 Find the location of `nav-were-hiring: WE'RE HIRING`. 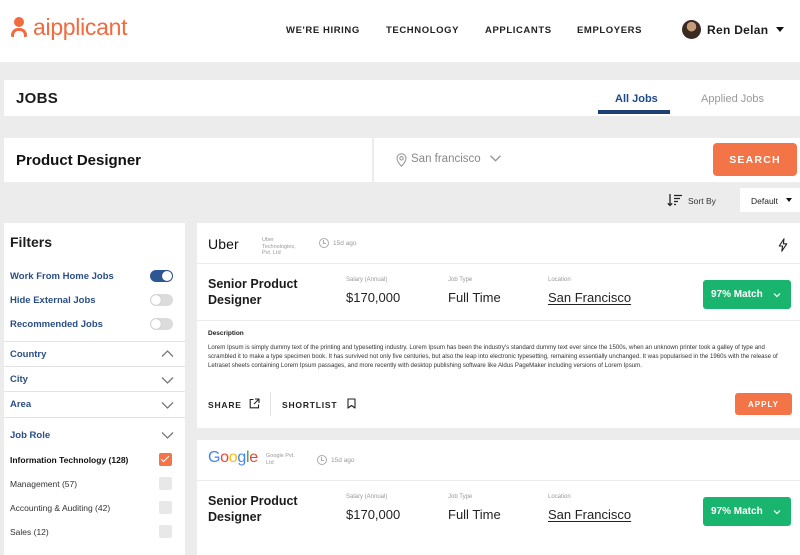

nav-were-hiring: WE'RE HIRING is located at coordinates (323, 30).